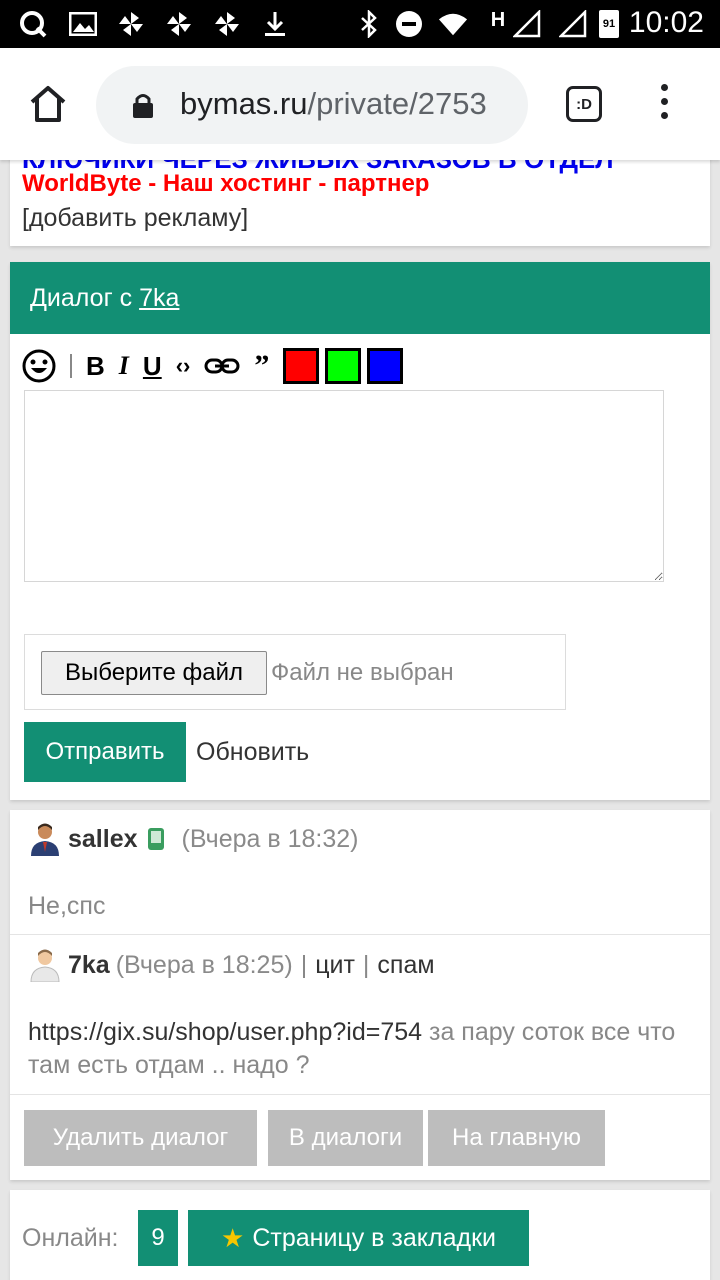  I want to click on home-page-button: На главную, so click(516, 1138).